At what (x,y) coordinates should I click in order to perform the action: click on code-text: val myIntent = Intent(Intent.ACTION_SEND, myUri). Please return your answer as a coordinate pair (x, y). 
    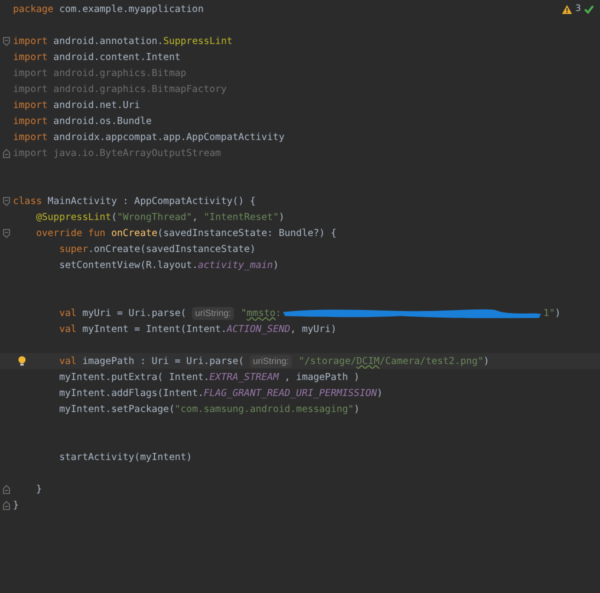
    Looking at the image, I should click on (197, 329).